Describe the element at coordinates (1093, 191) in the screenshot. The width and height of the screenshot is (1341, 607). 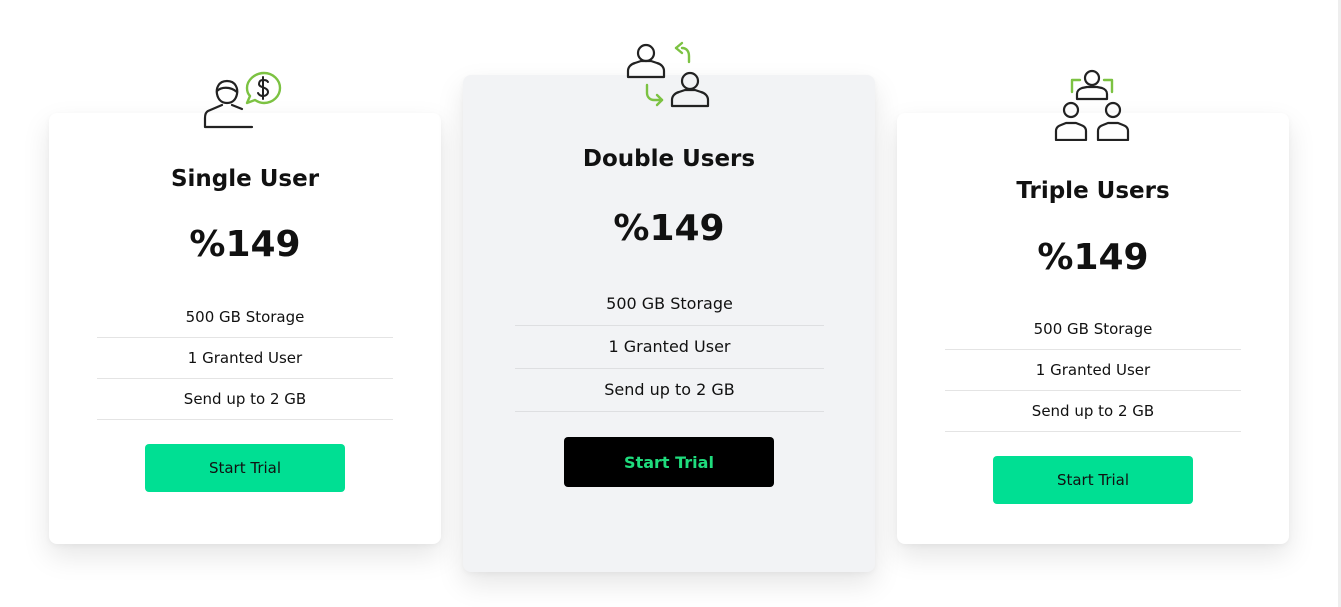
I see `plan-title: Triple Users` at that location.